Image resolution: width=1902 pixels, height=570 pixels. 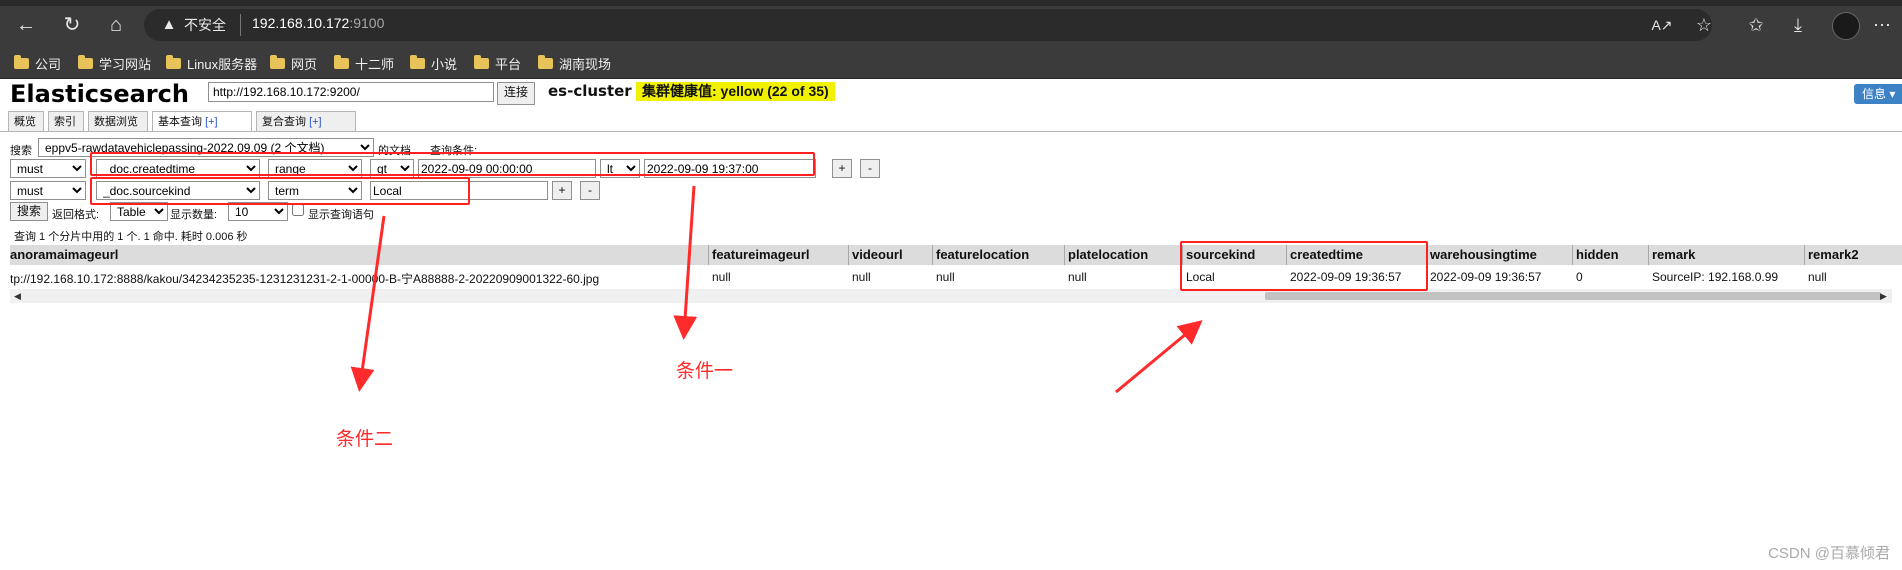 I want to click on arrow-condition2, so click(x=368, y=303).